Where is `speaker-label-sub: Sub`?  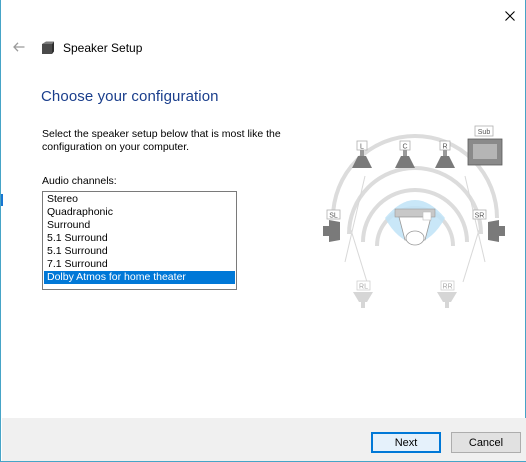
speaker-label-sub: Sub is located at coordinates (484, 132).